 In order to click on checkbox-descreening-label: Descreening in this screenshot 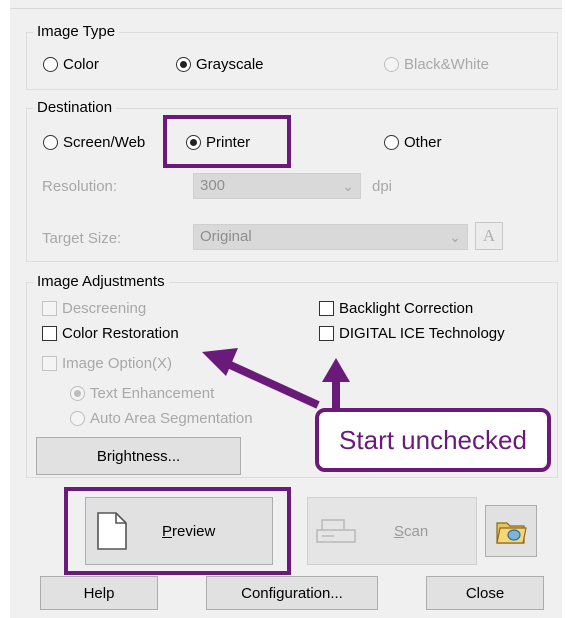, I will do `click(104, 308)`.